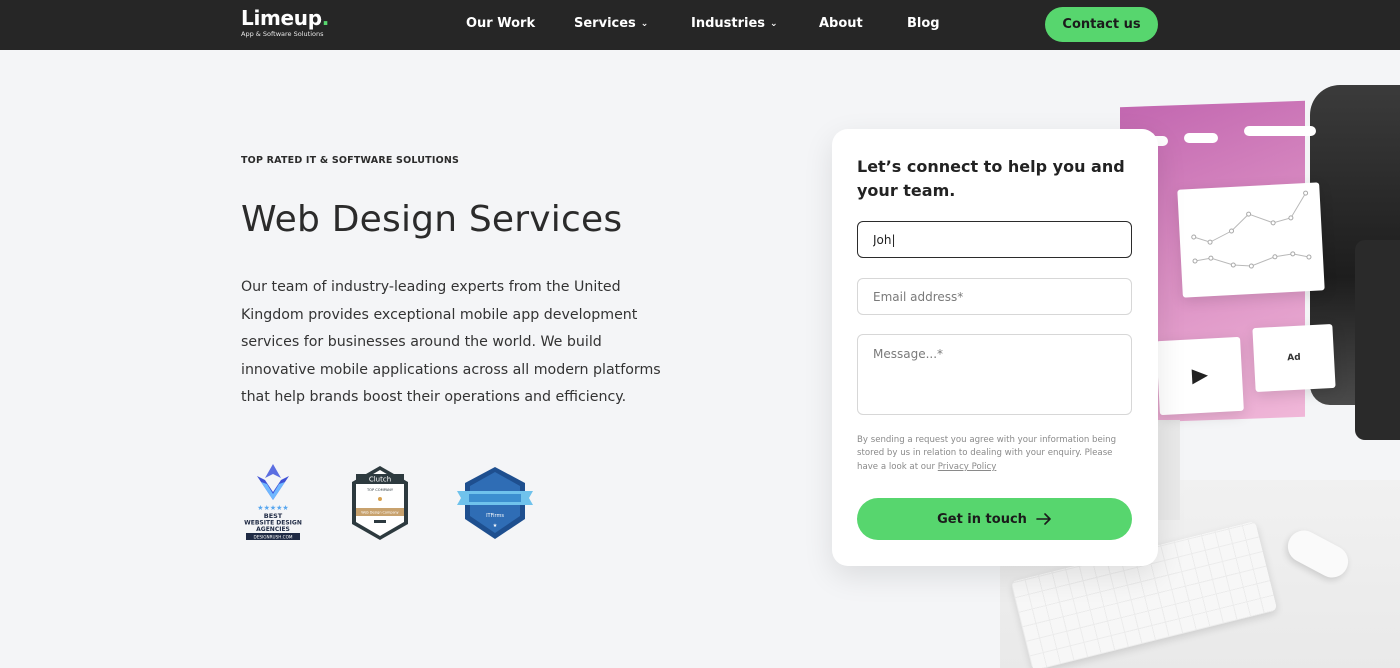  What do you see at coordinates (611, 23) in the screenshot?
I see `nav-link-services: Services ⌄` at bounding box center [611, 23].